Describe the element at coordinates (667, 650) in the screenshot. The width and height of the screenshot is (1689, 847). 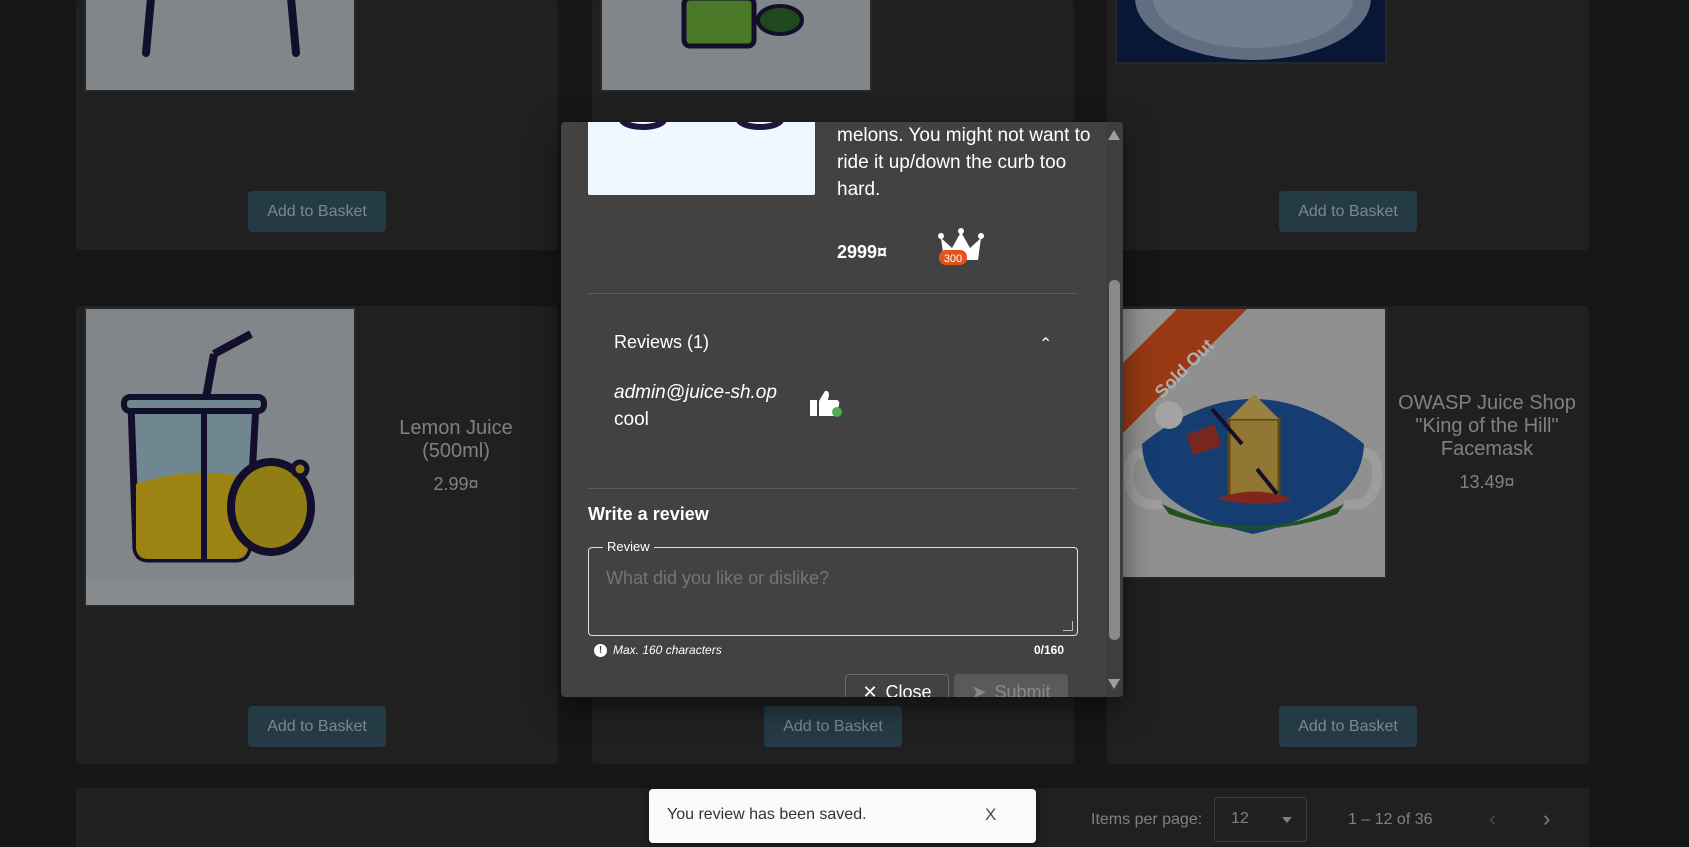
I see `hint-text: Max. 160 characters` at that location.